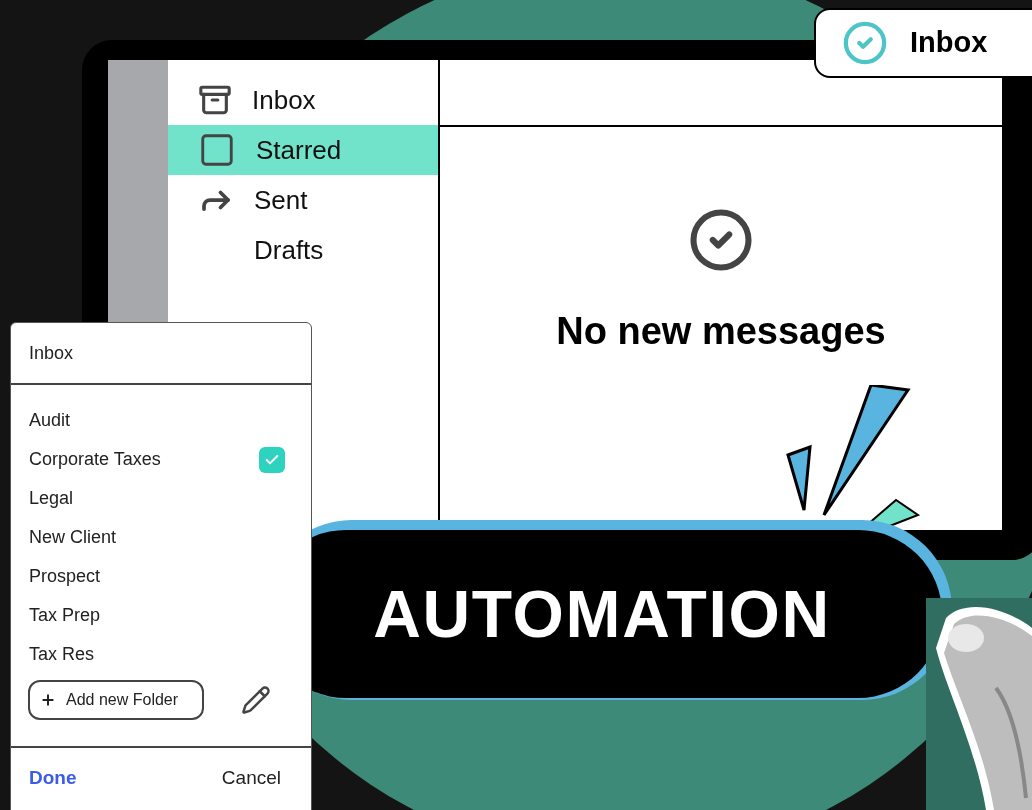 Image resolution: width=1032 pixels, height=810 pixels. I want to click on sidebar-item: Starred, so click(303, 150).